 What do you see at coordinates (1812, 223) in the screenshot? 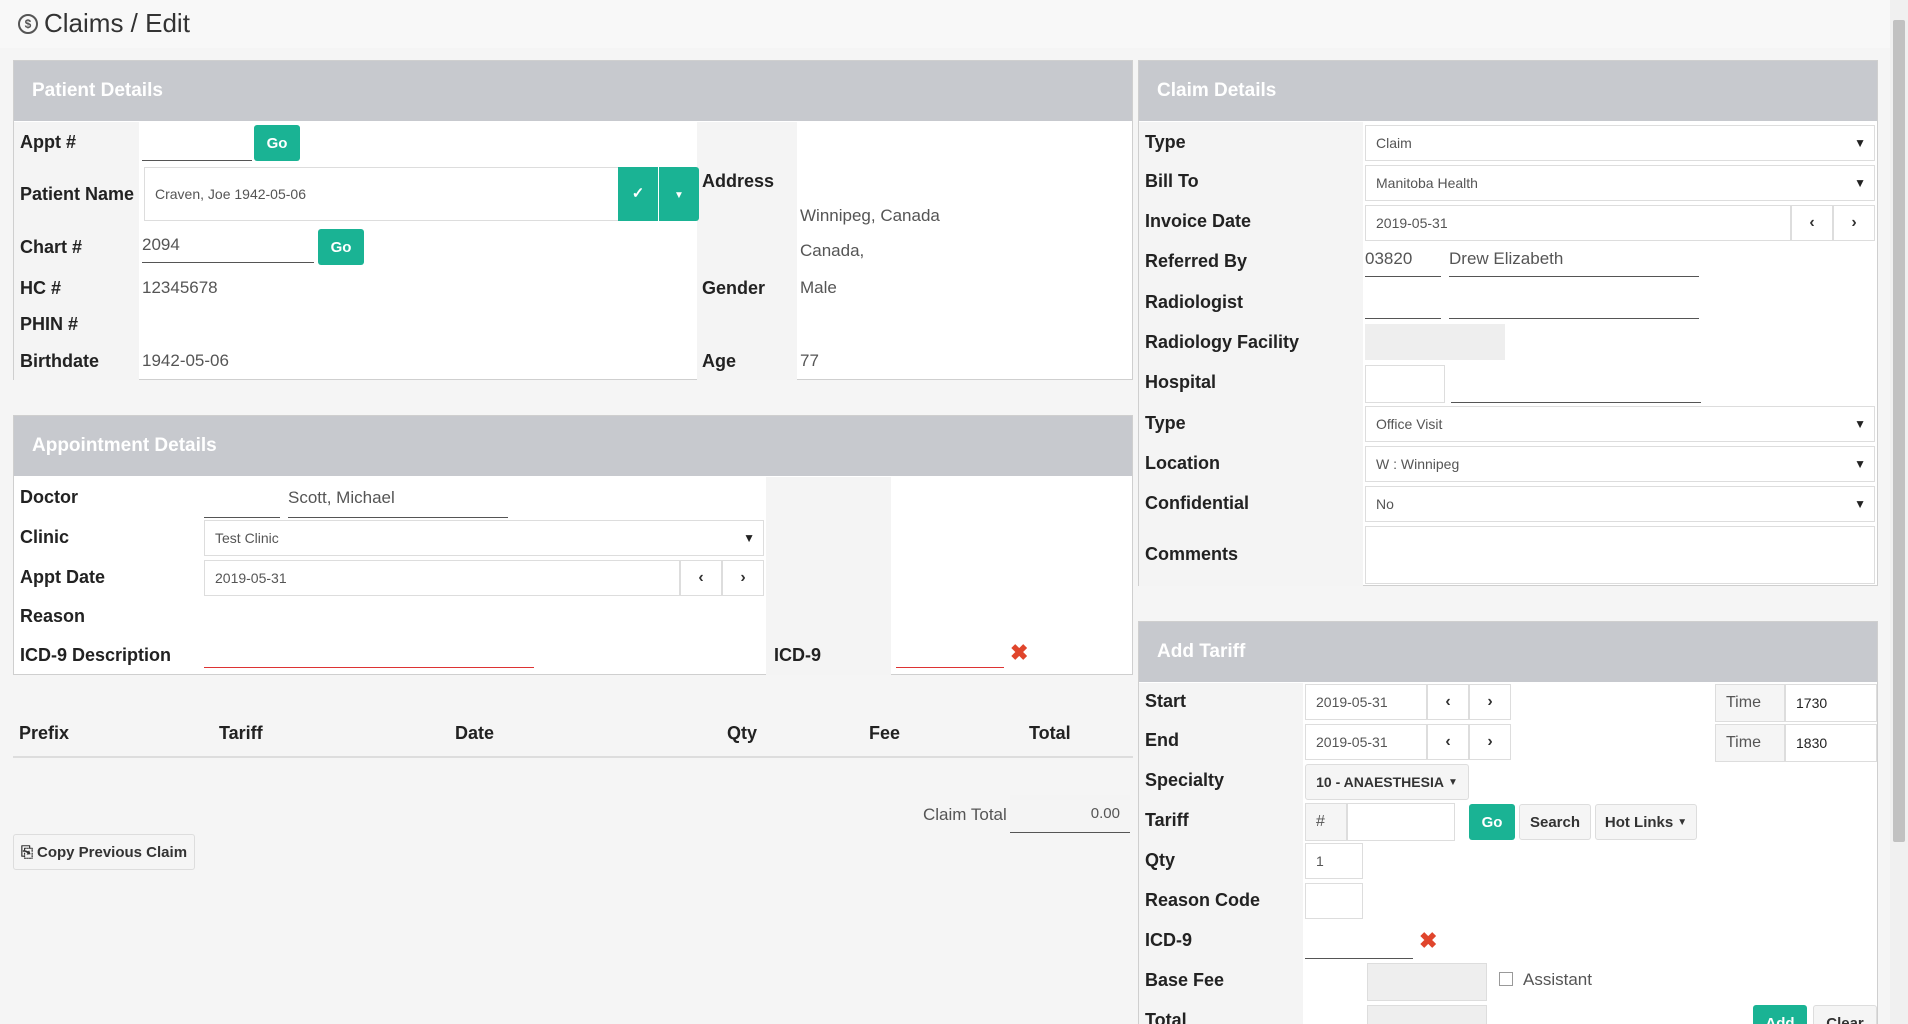
I see `invoice-date-prev-button: ‹` at bounding box center [1812, 223].